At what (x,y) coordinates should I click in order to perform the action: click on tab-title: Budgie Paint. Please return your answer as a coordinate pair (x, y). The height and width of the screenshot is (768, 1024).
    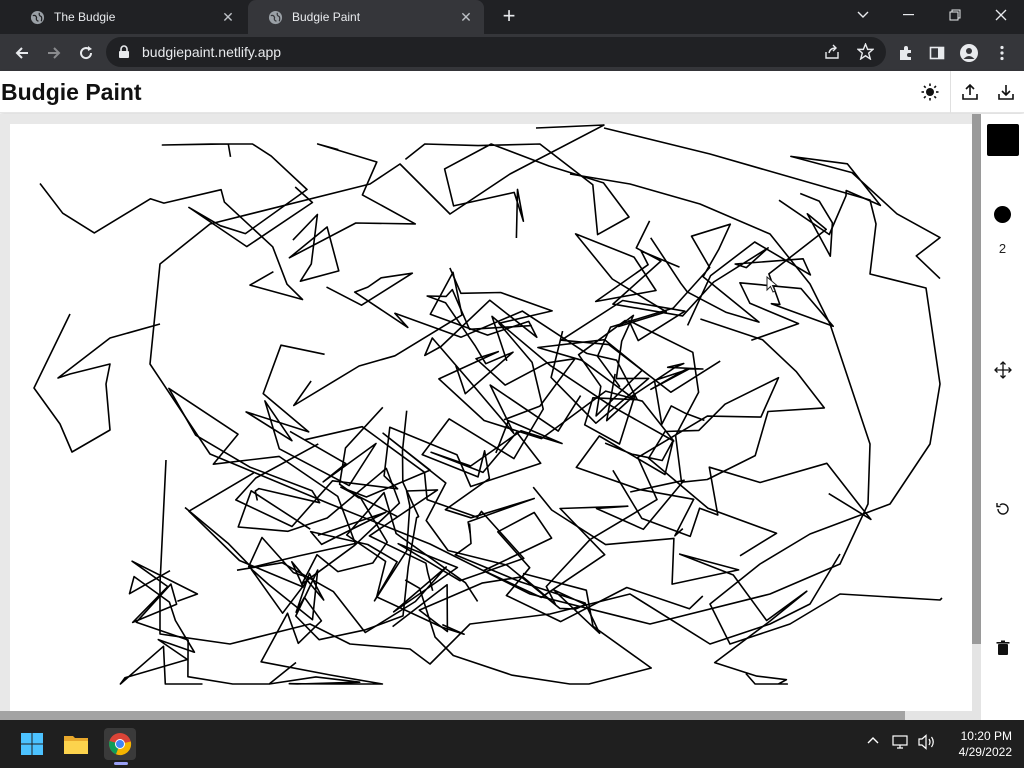
    Looking at the image, I should click on (326, 17).